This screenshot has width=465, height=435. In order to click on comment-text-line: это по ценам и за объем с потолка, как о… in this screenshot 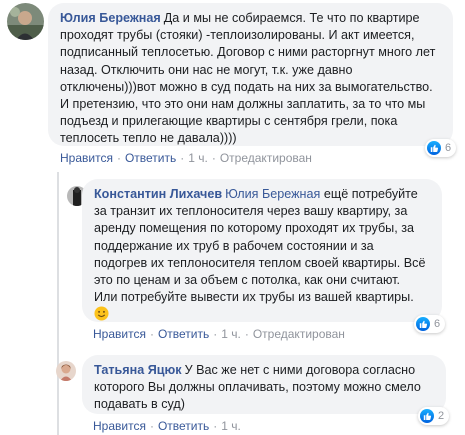, I will do `click(247, 280)`.